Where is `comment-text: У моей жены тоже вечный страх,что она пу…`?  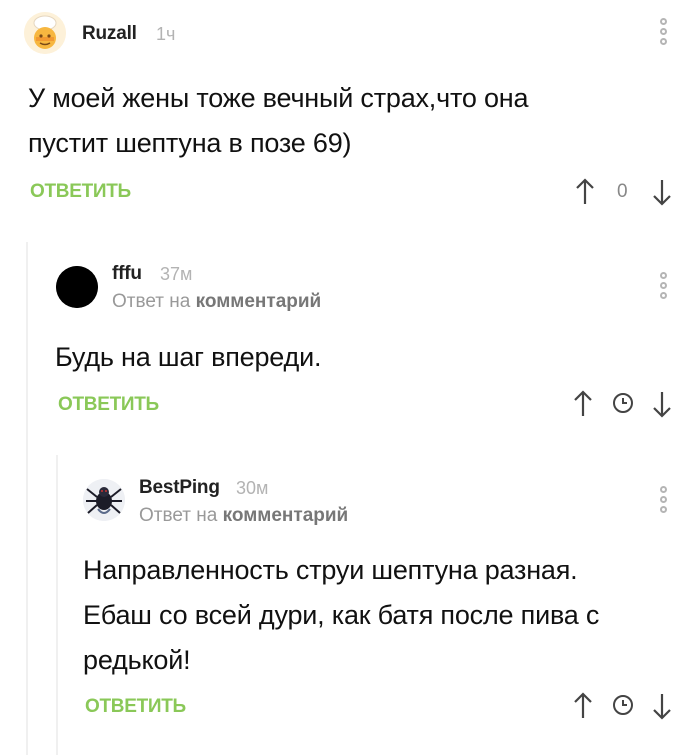
comment-text: У моей жены тоже вечный страх,что она пу… is located at coordinates (278, 121).